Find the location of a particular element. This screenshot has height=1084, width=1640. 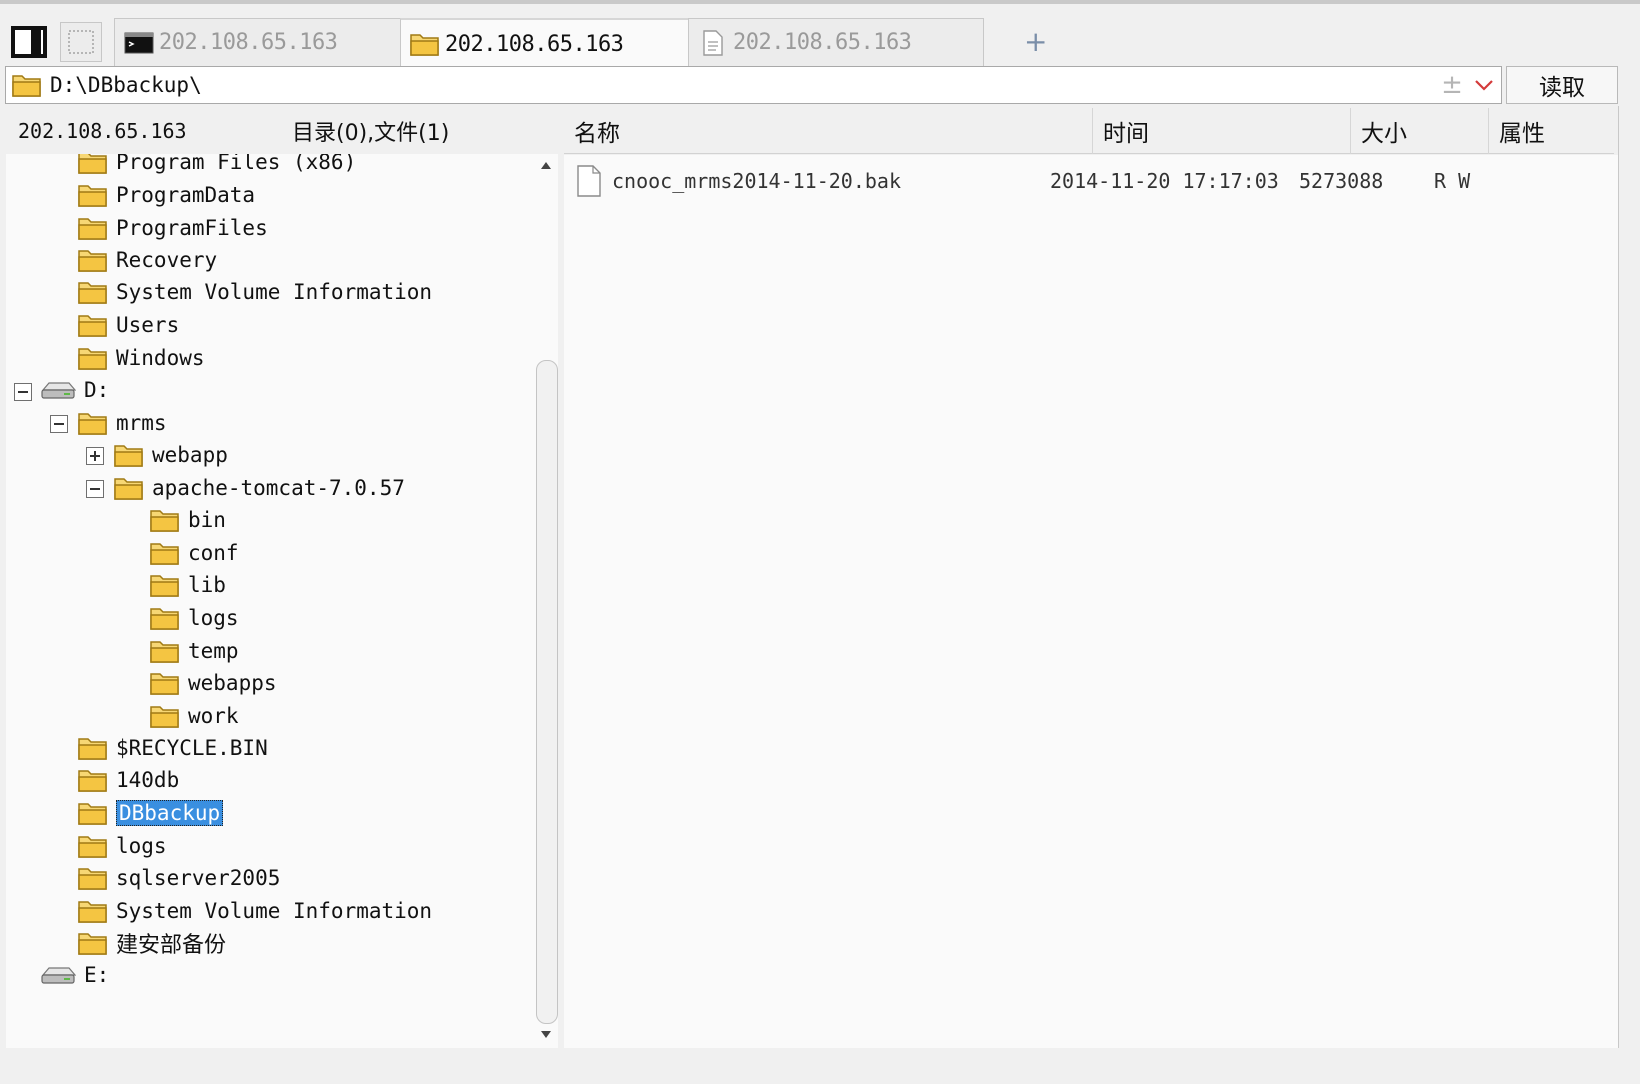

panel-toggle-button is located at coordinates (29, 42).